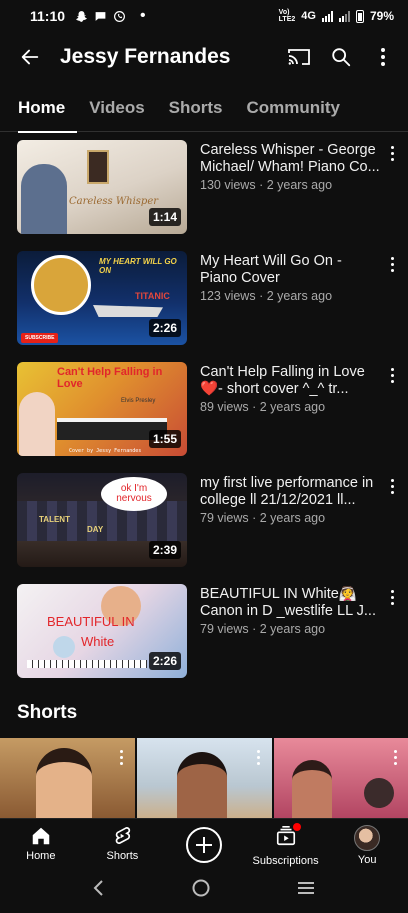  I want to click on thumbnail-speech-bubble: ok I'm nervous, so click(134, 494).